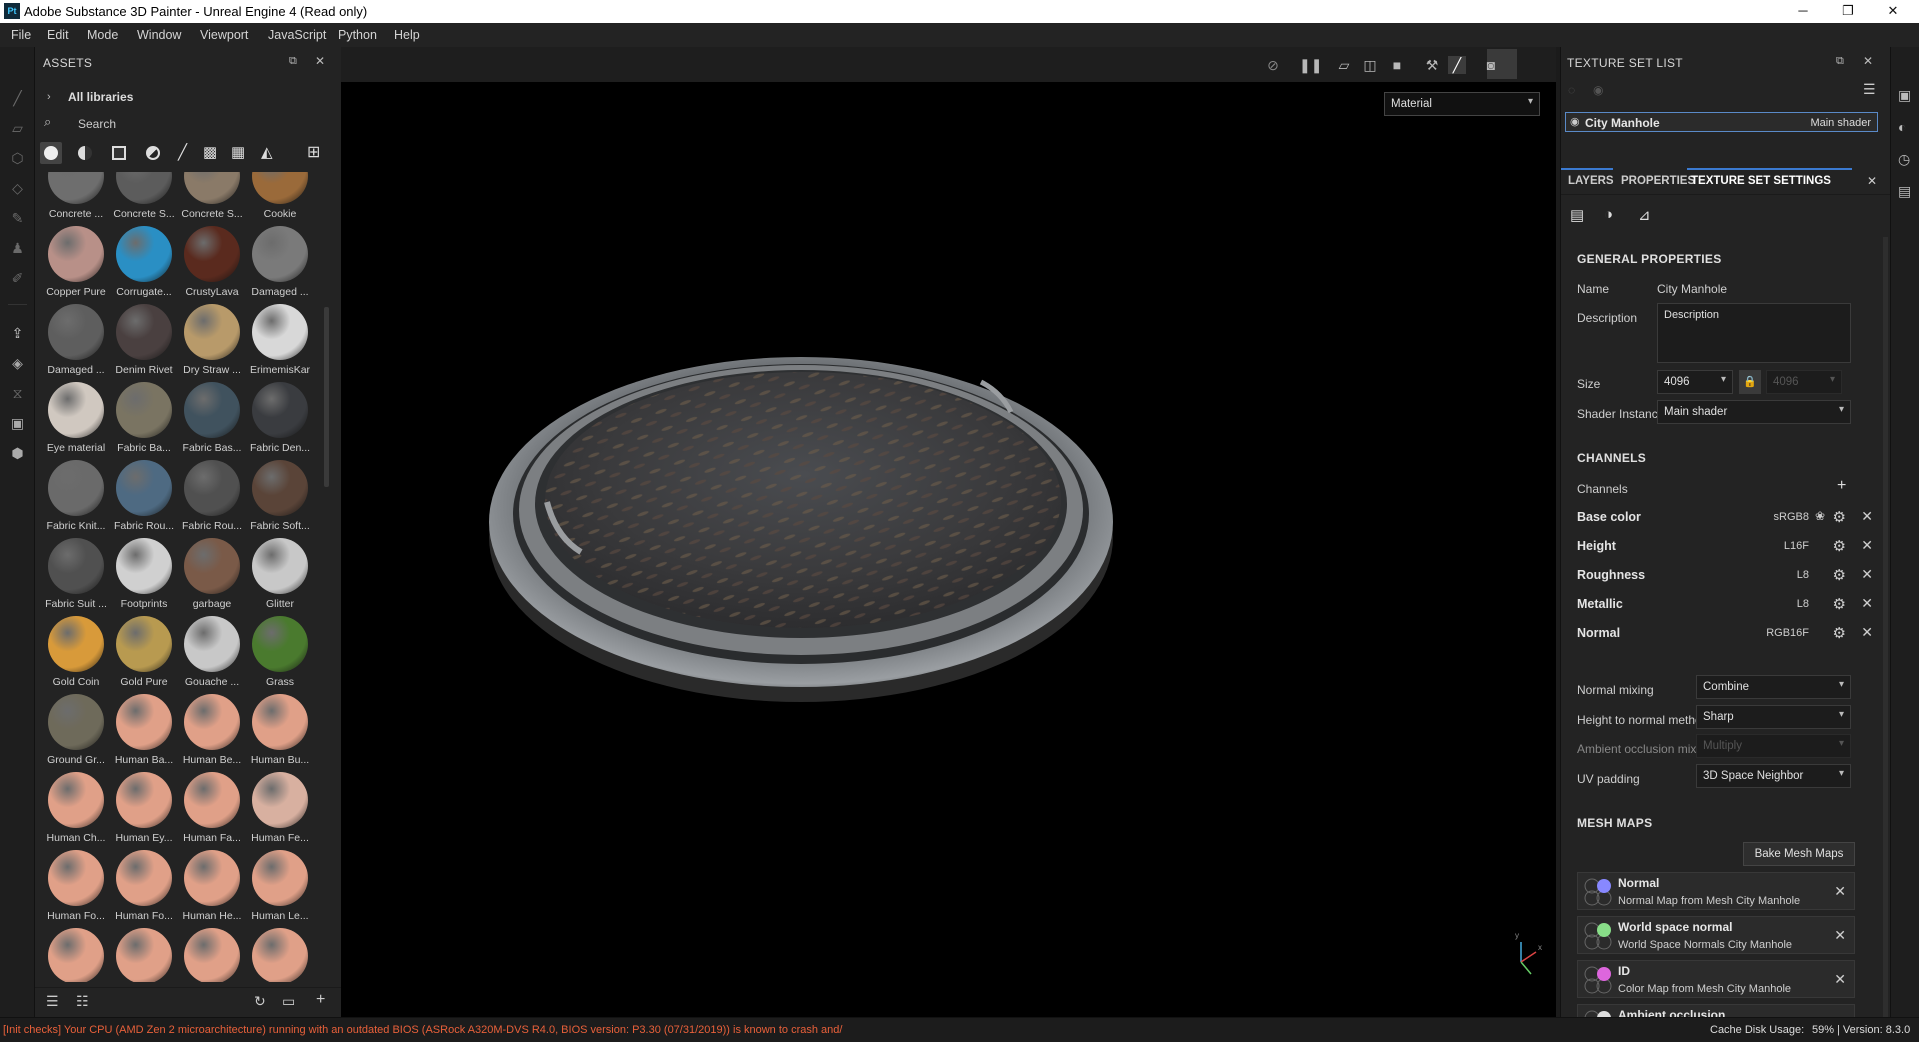  What do you see at coordinates (1644, 215) in the screenshot?
I see `uv-icon: ⊿` at bounding box center [1644, 215].